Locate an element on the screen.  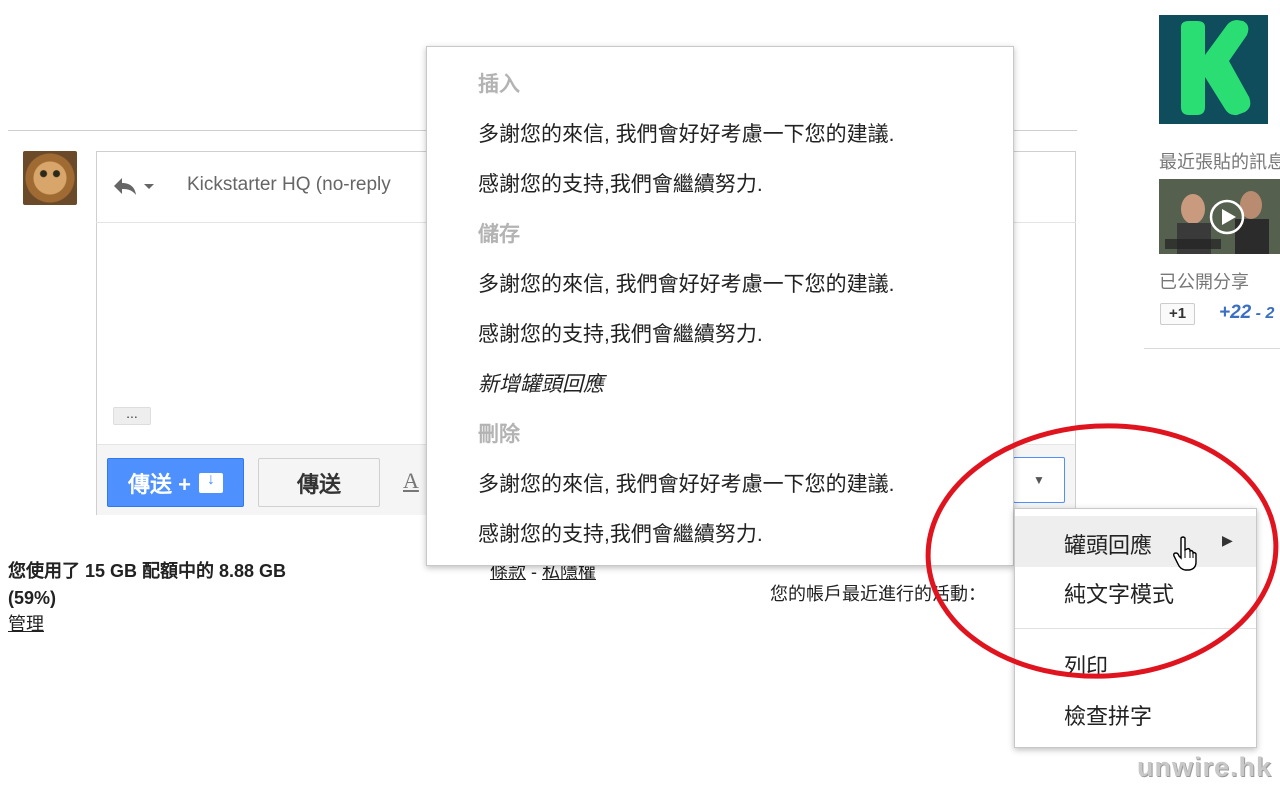
insert-response-item: 感謝您的支持,我們會繼續努力. is located at coordinates (620, 183).